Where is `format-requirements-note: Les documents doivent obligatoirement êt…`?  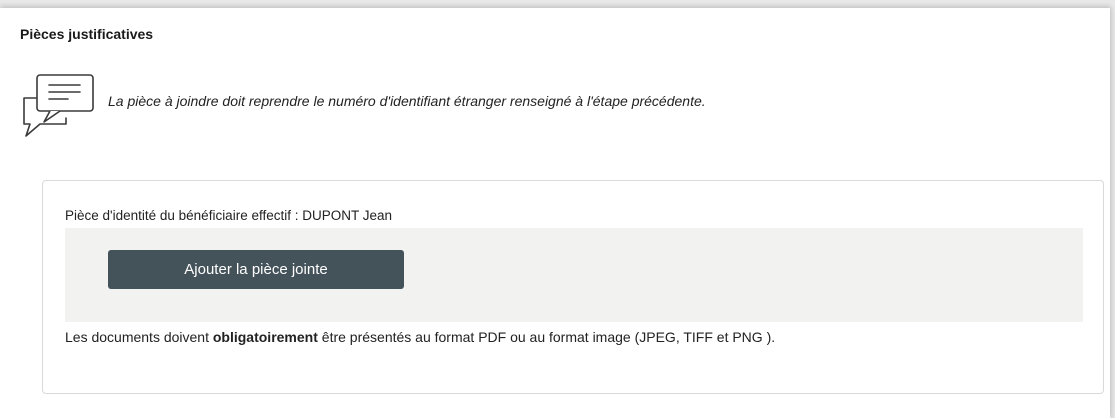
format-requirements-note: Les documents doivent obligatoirement êt… is located at coordinates (420, 337).